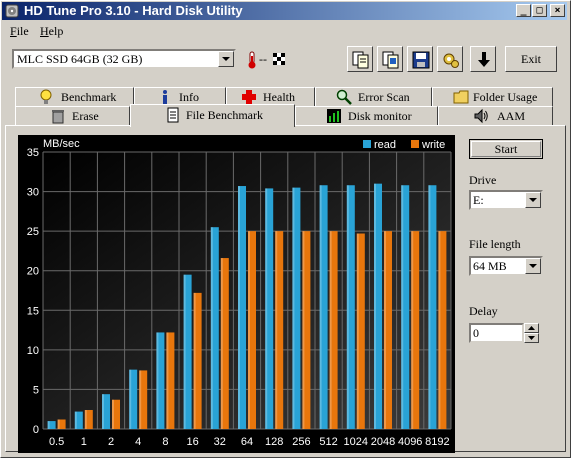 Image resolution: width=571 pixels, height=458 pixels. Describe the element at coordinates (252, 60) in the screenshot. I see `thermometer-icon` at that location.